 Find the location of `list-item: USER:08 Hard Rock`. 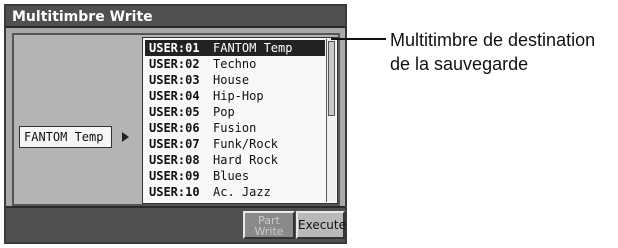

list-item: USER:08 Hard Rock is located at coordinates (235, 160).